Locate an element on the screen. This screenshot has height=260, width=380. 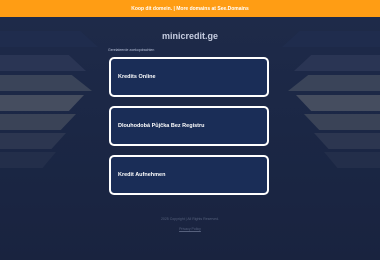
related-search-link: Kredits Online is located at coordinates (189, 77).